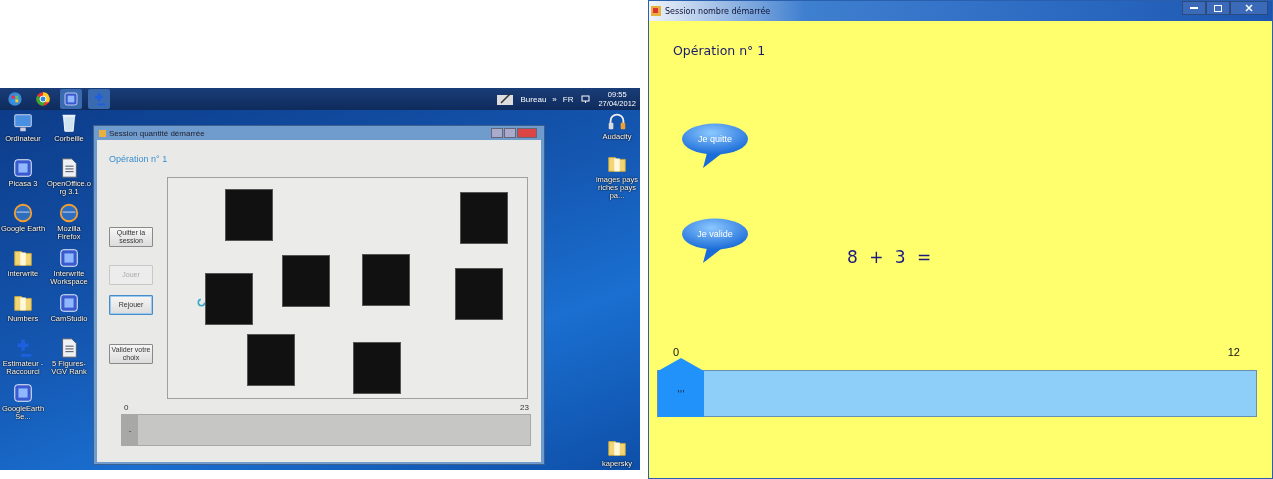 Image resolution: width=1273 pixels, height=479 pixels. I want to click on equation-text: 8 + 3 =, so click(890, 257).